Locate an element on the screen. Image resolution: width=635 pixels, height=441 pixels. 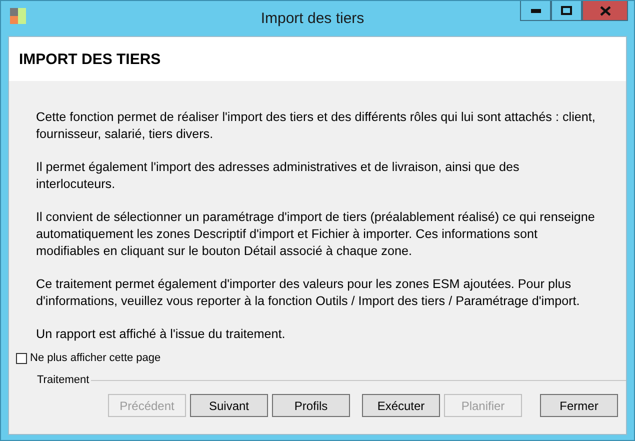
window-title: Import des tiers is located at coordinates (312, 18).